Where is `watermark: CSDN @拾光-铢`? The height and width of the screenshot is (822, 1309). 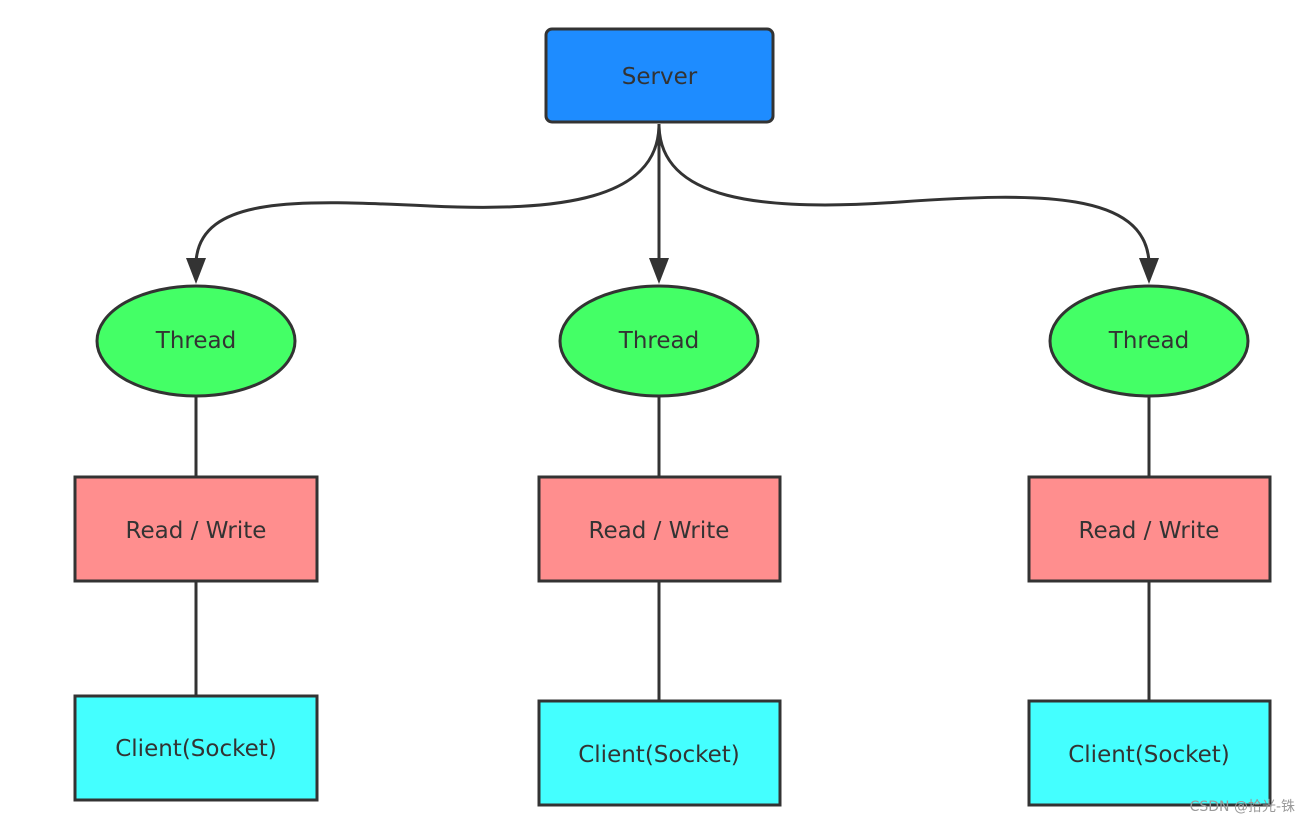
watermark: CSDN @拾光-铢 is located at coordinates (1242, 807).